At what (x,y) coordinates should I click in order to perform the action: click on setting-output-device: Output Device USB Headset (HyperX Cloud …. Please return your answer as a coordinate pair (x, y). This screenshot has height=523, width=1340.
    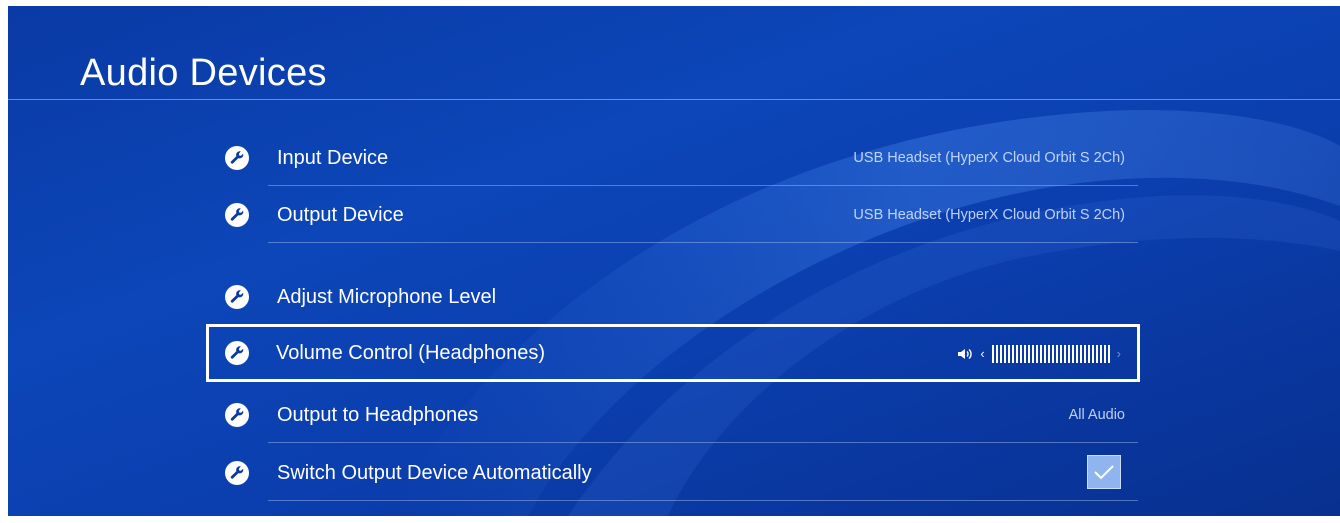
    Looking at the image, I should click on (675, 215).